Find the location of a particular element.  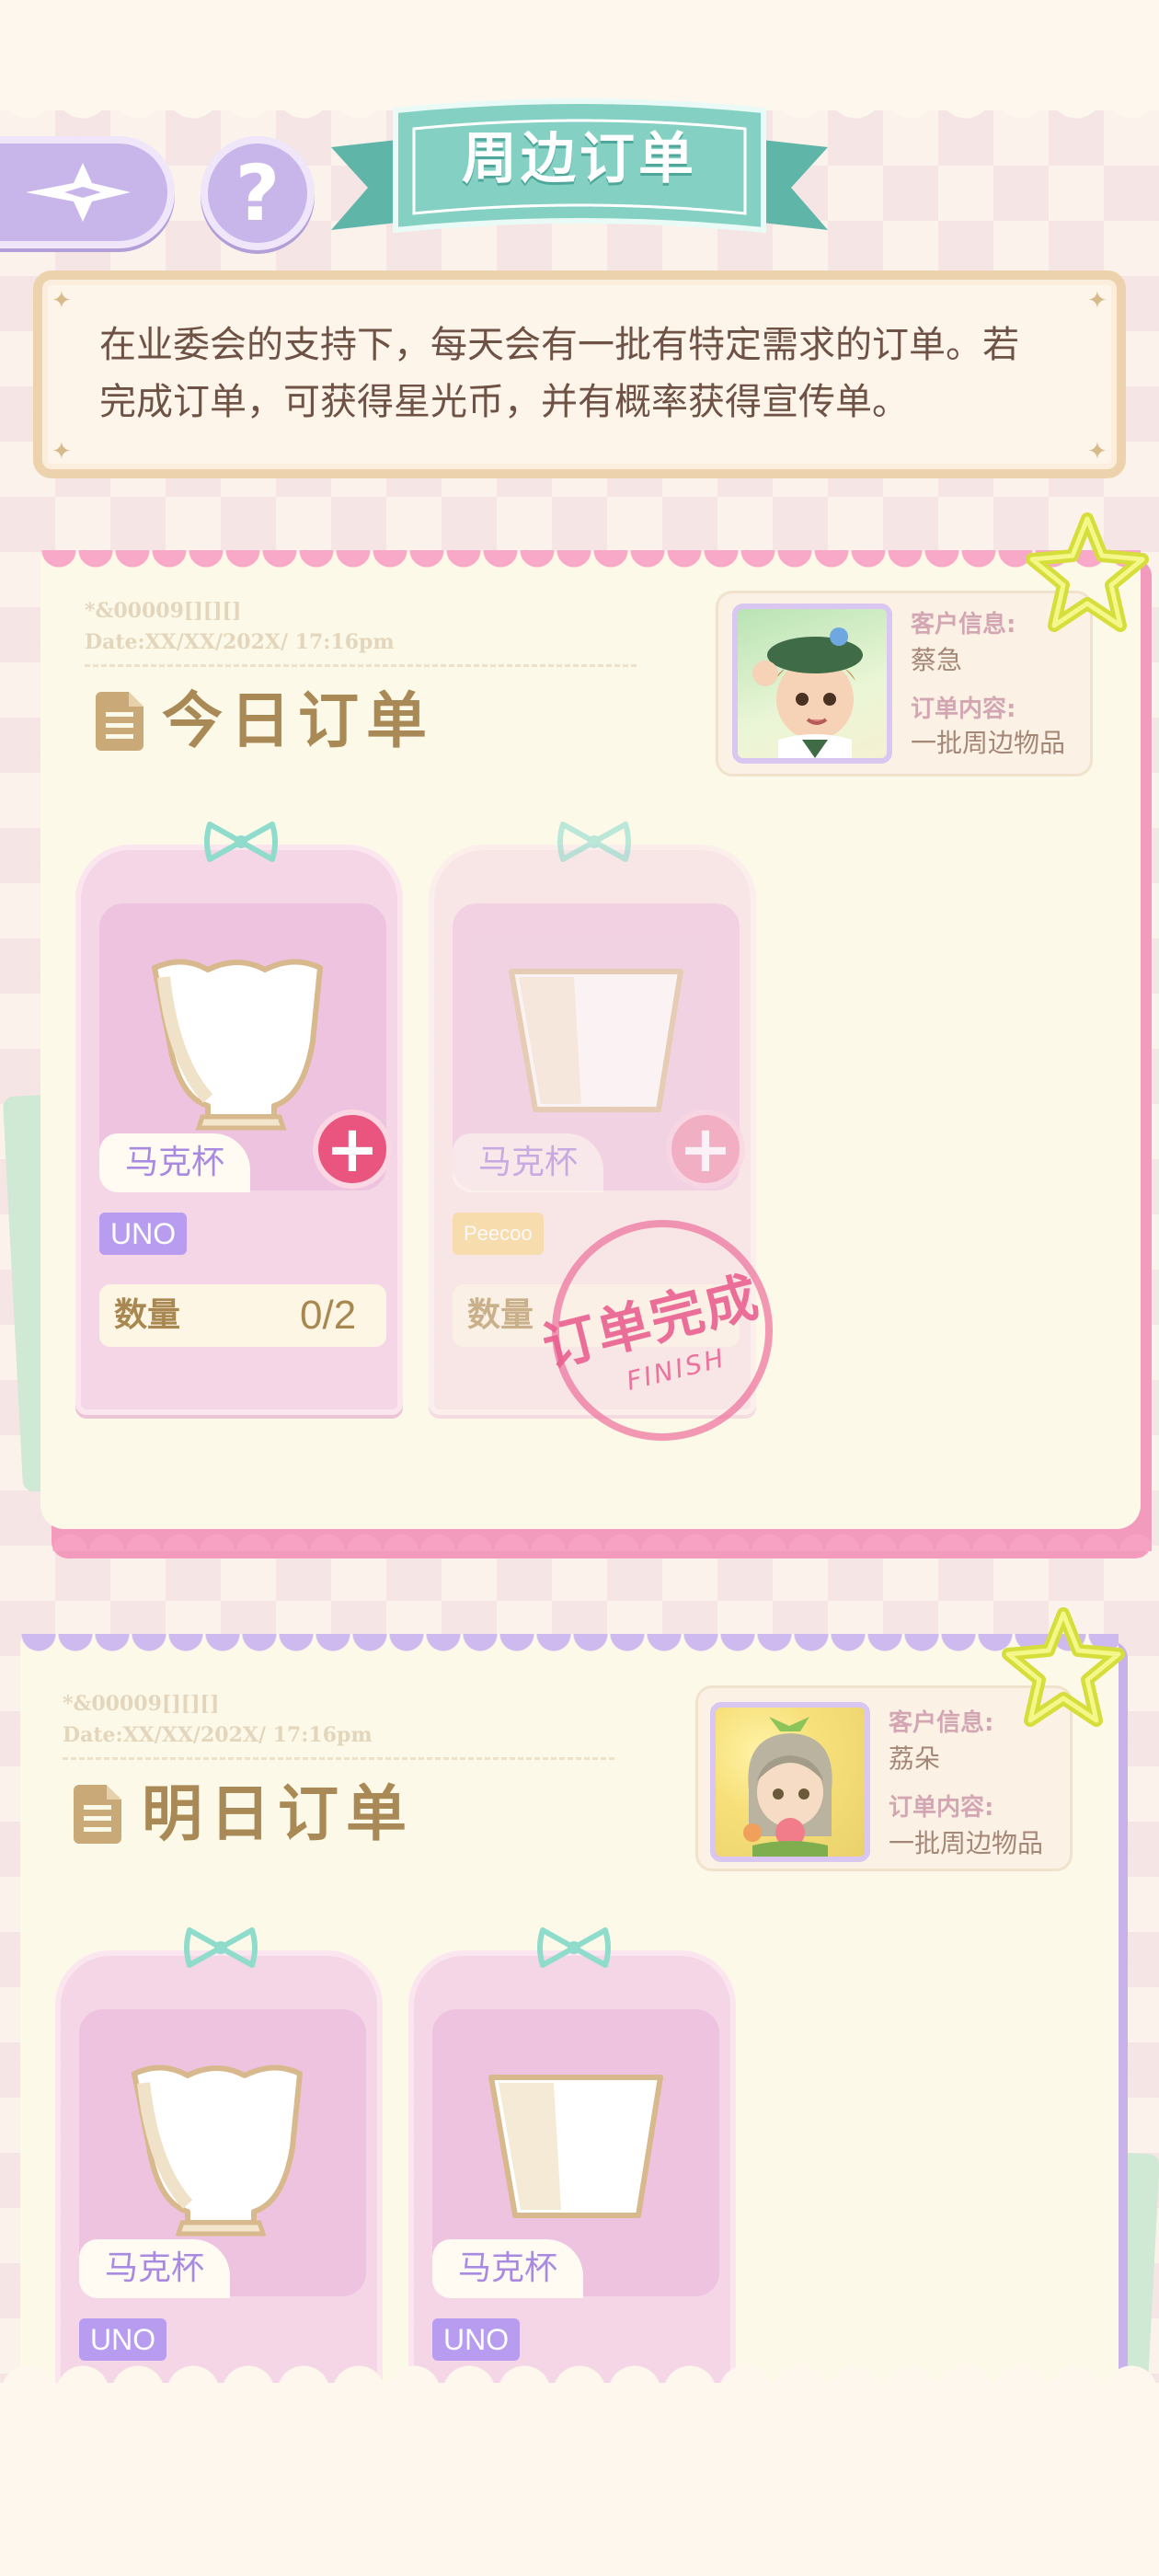

back-button is located at coordinates (87, 192).